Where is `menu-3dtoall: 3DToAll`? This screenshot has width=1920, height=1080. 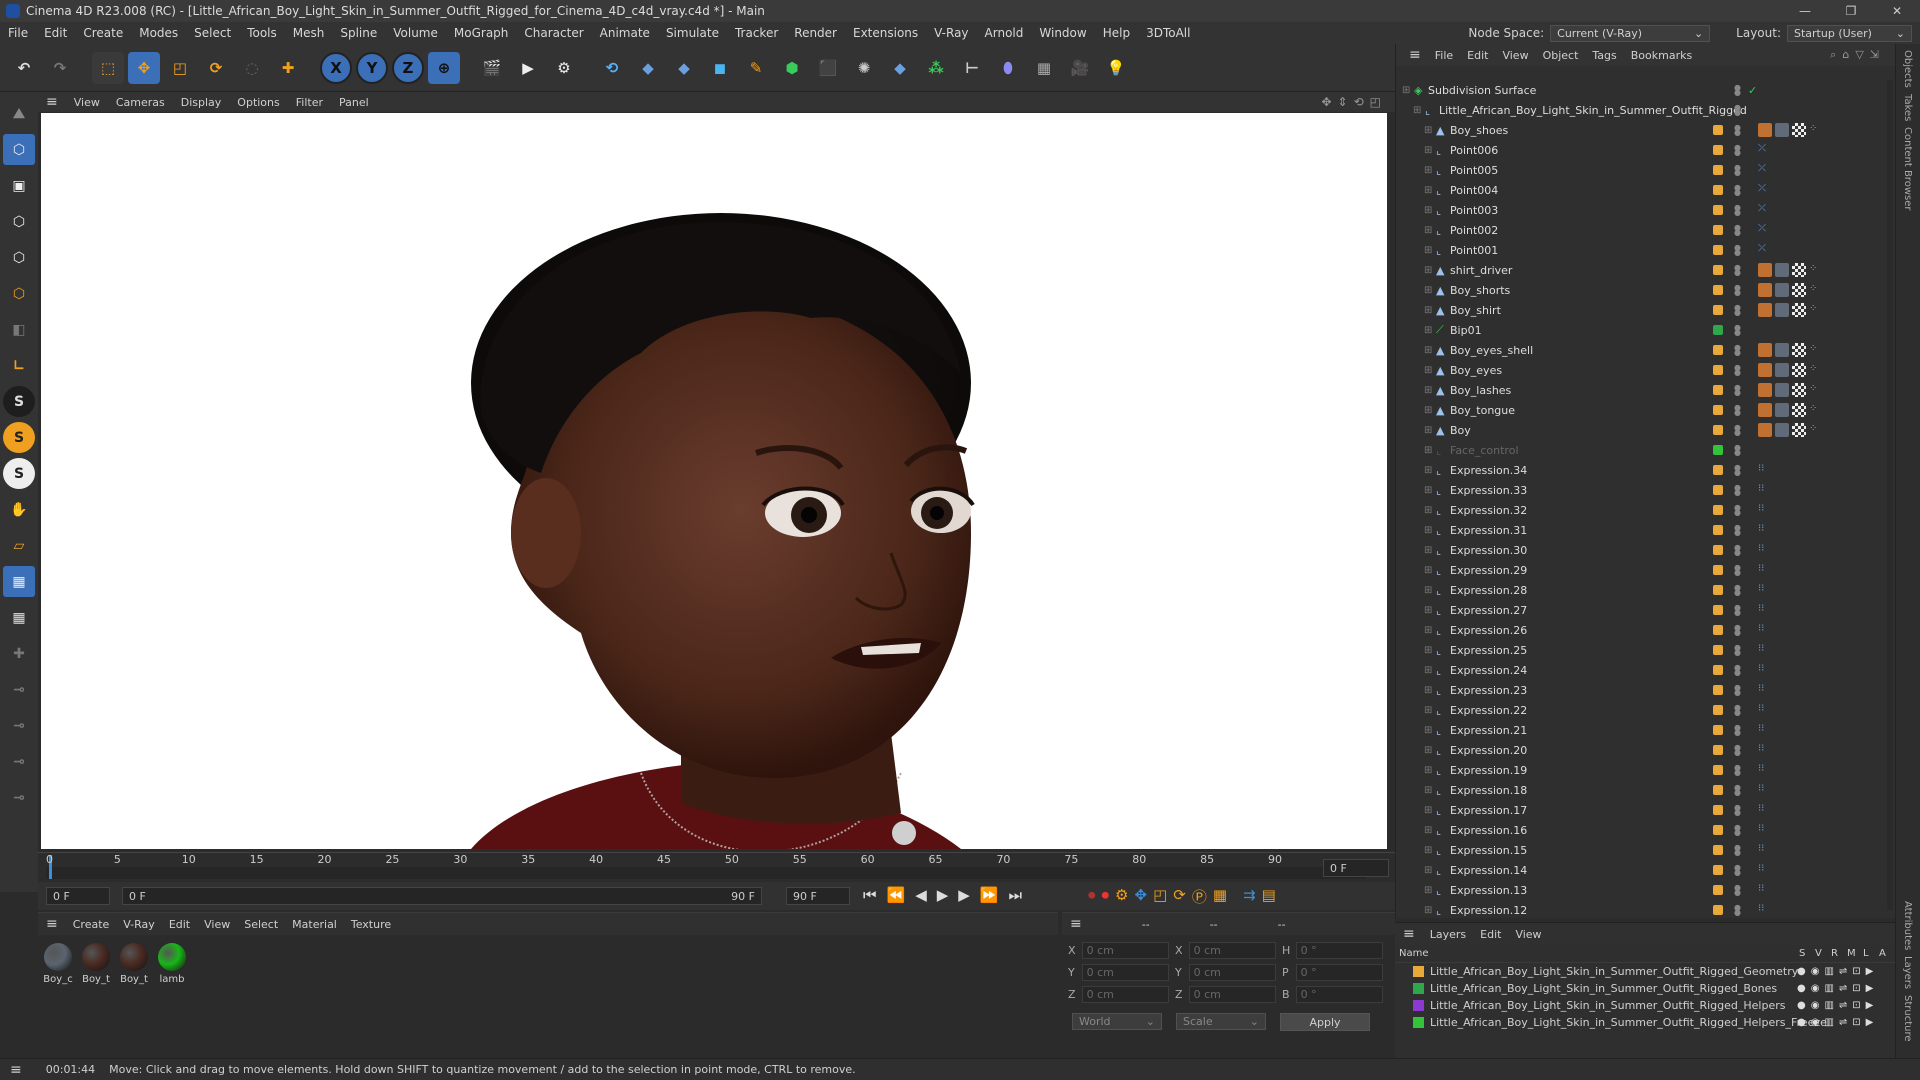 menu-3dtoall: 3DToAll is located at coordinates (1168, 33).